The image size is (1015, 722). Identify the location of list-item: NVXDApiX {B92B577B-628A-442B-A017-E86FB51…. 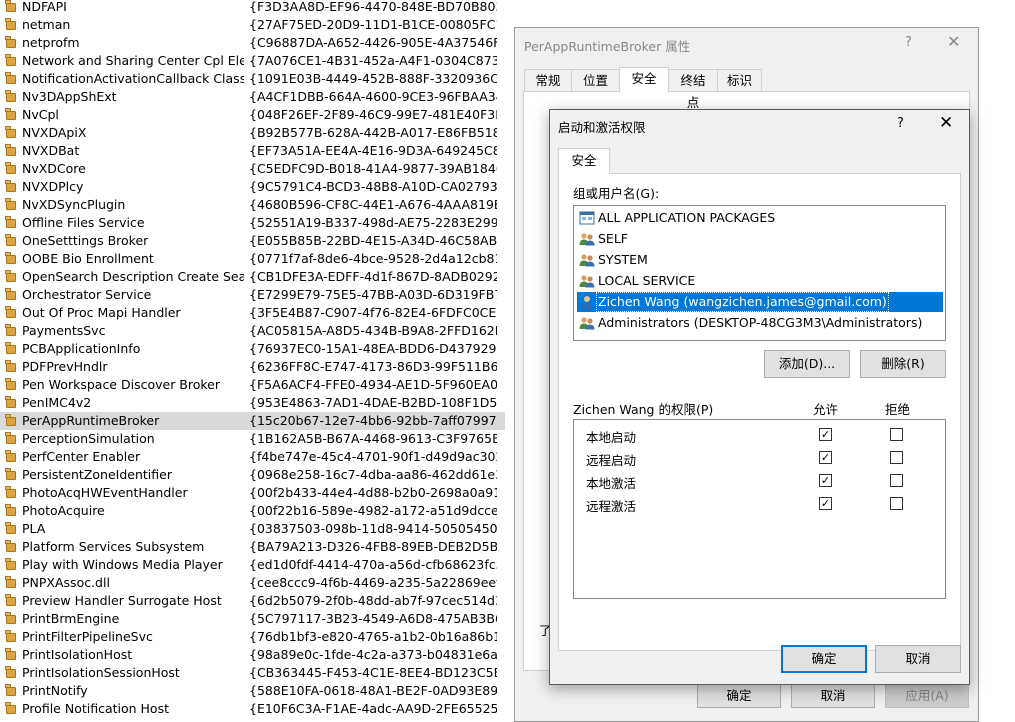
(252, 133).